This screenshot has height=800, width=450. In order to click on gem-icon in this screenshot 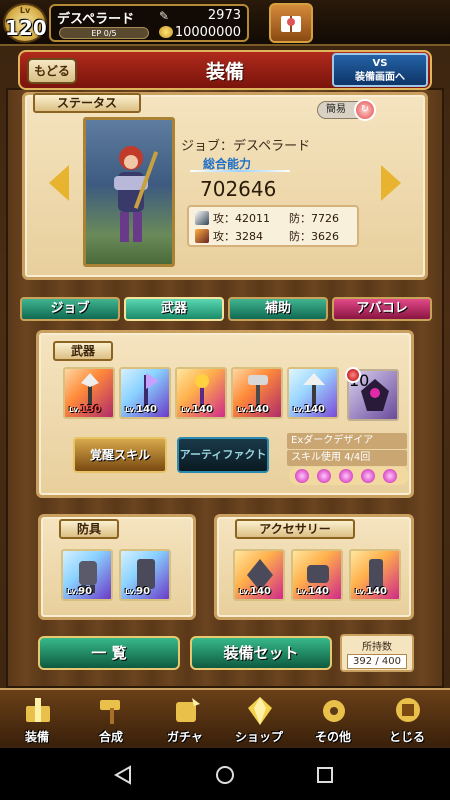, I will do `click(353, 375)`.